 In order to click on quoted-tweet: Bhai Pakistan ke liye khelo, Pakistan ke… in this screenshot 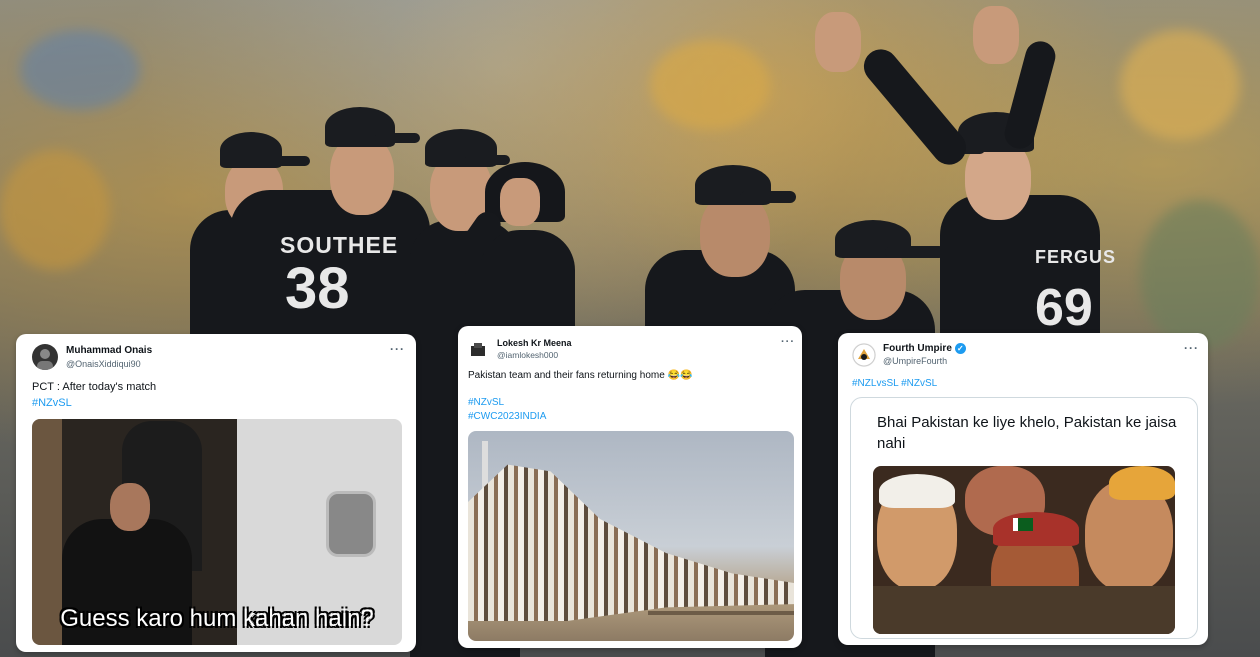, I will do `click(1024, 518)`.